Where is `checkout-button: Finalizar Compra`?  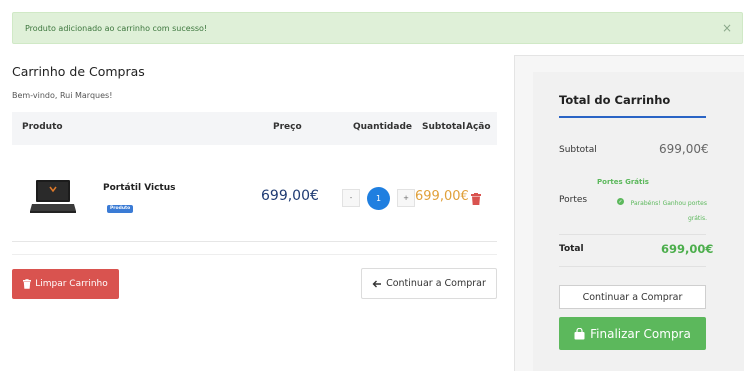 checkout-button: Finalizar Compra is located at coordinates (632, 333).